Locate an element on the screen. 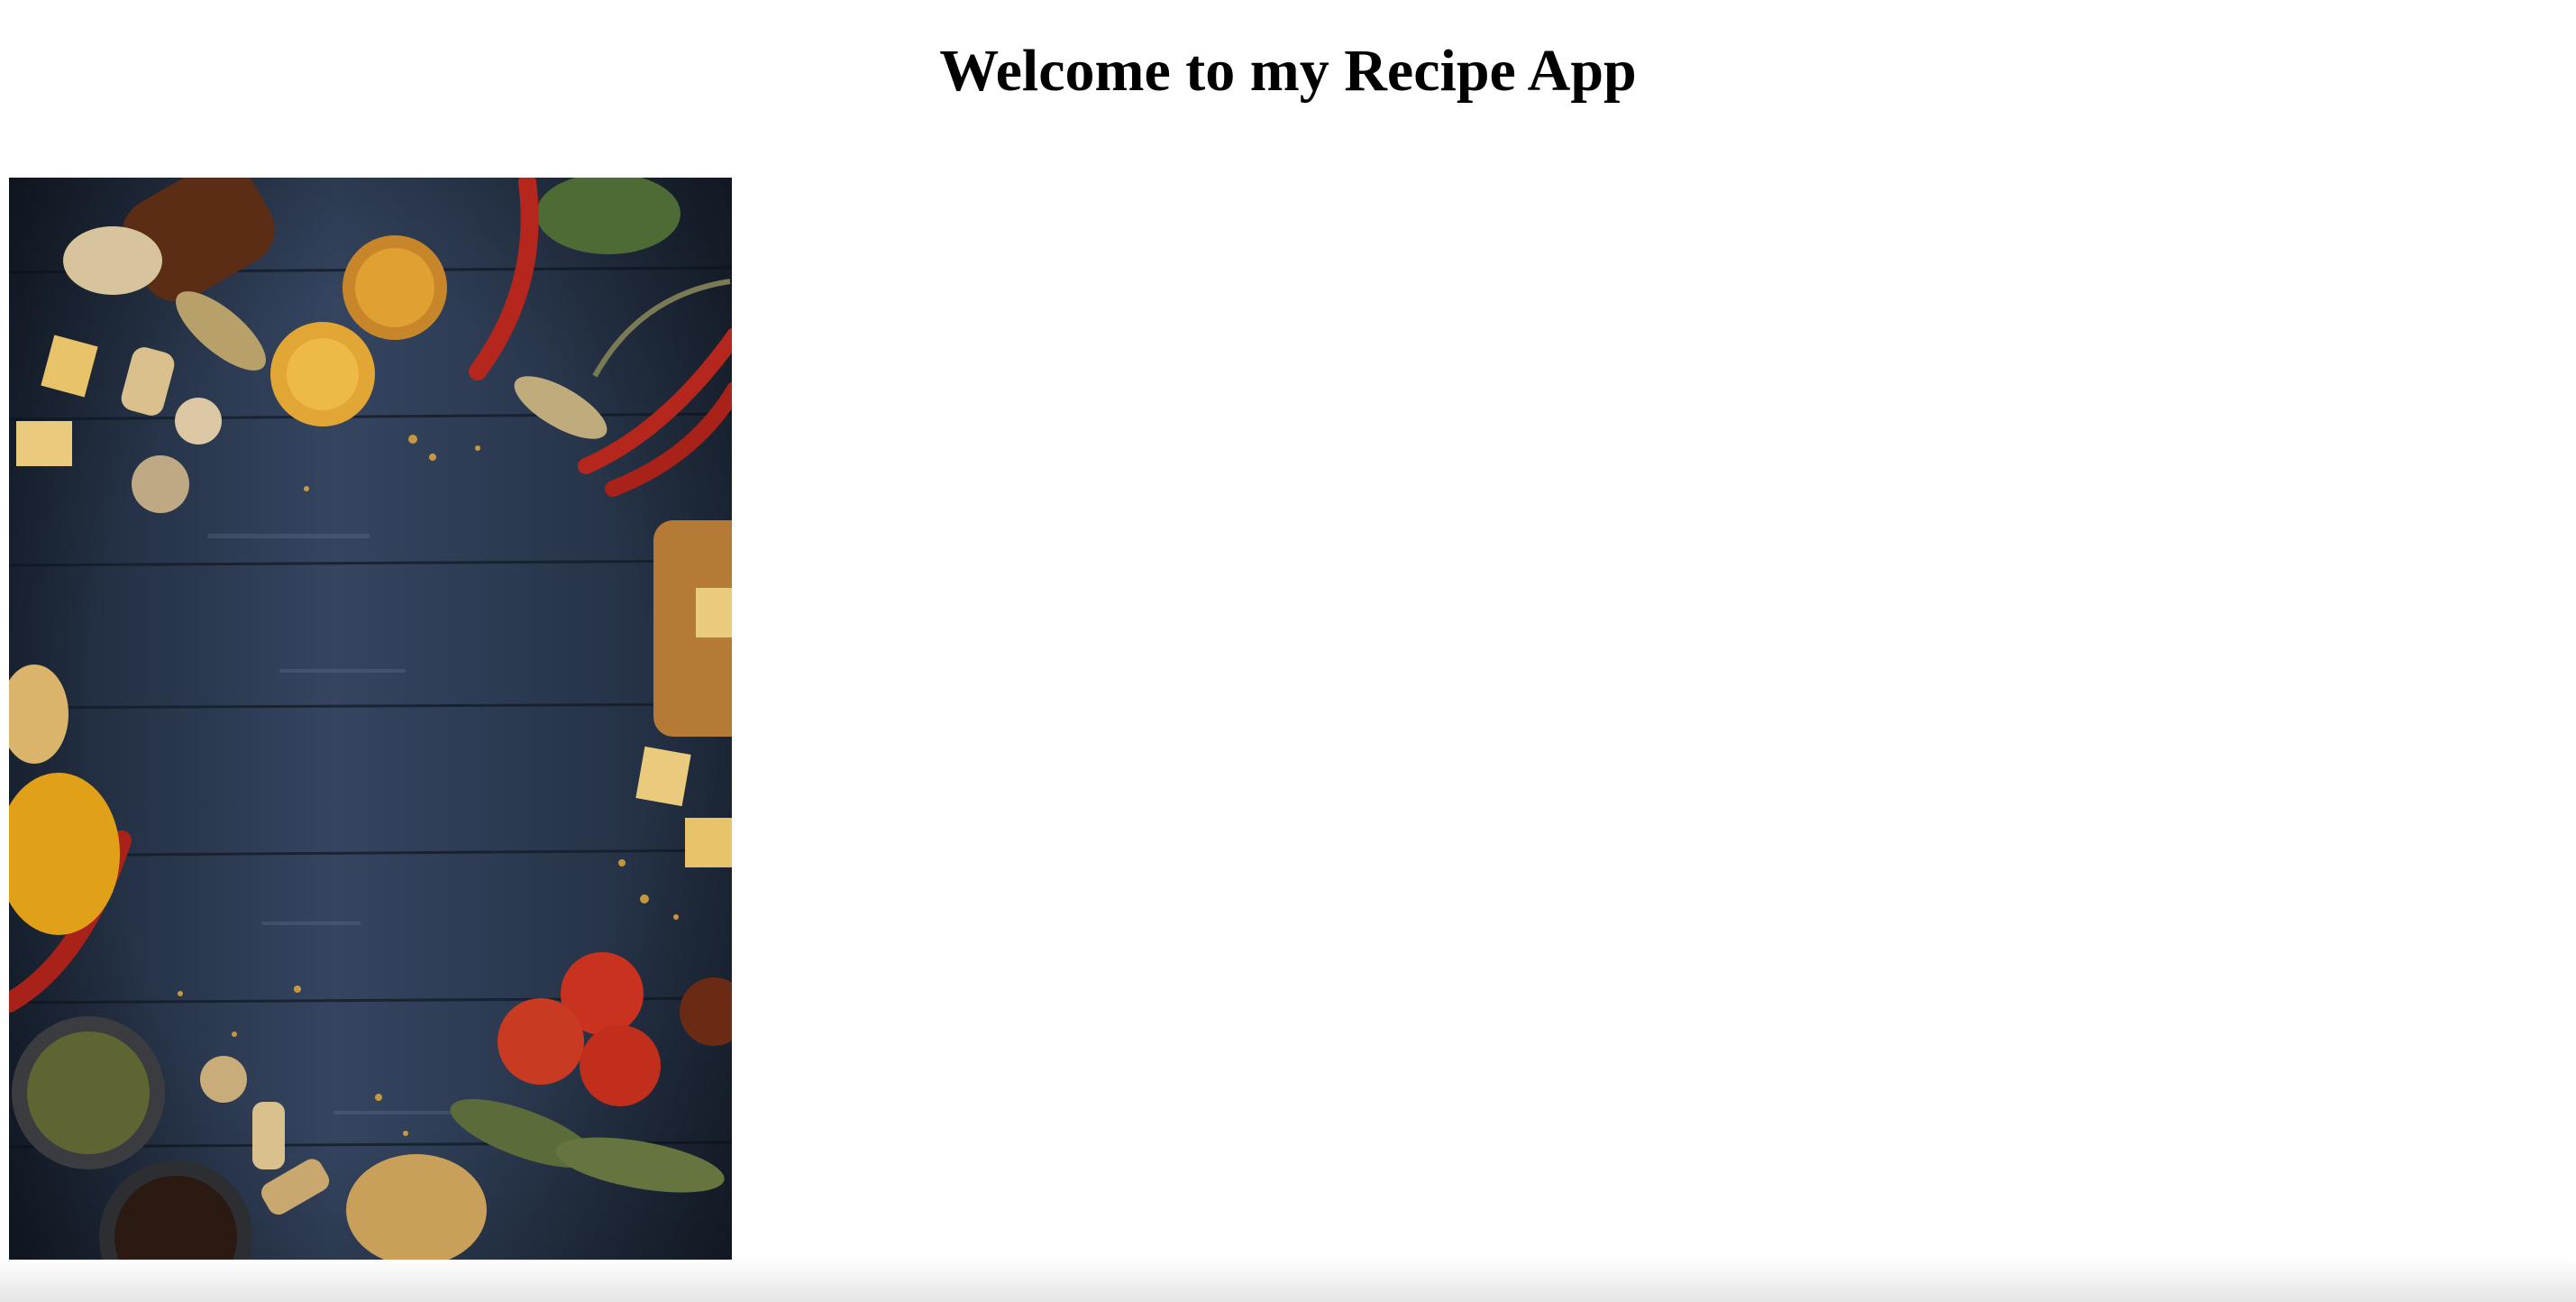 The width and height of the screenshot is (2576, 1302). wine-cork is located at coordinates (268, 1135).